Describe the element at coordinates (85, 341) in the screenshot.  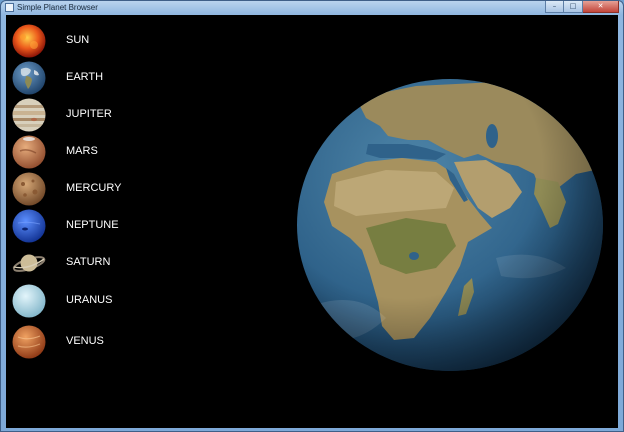
I see `planet-label: VENUS` at that location.